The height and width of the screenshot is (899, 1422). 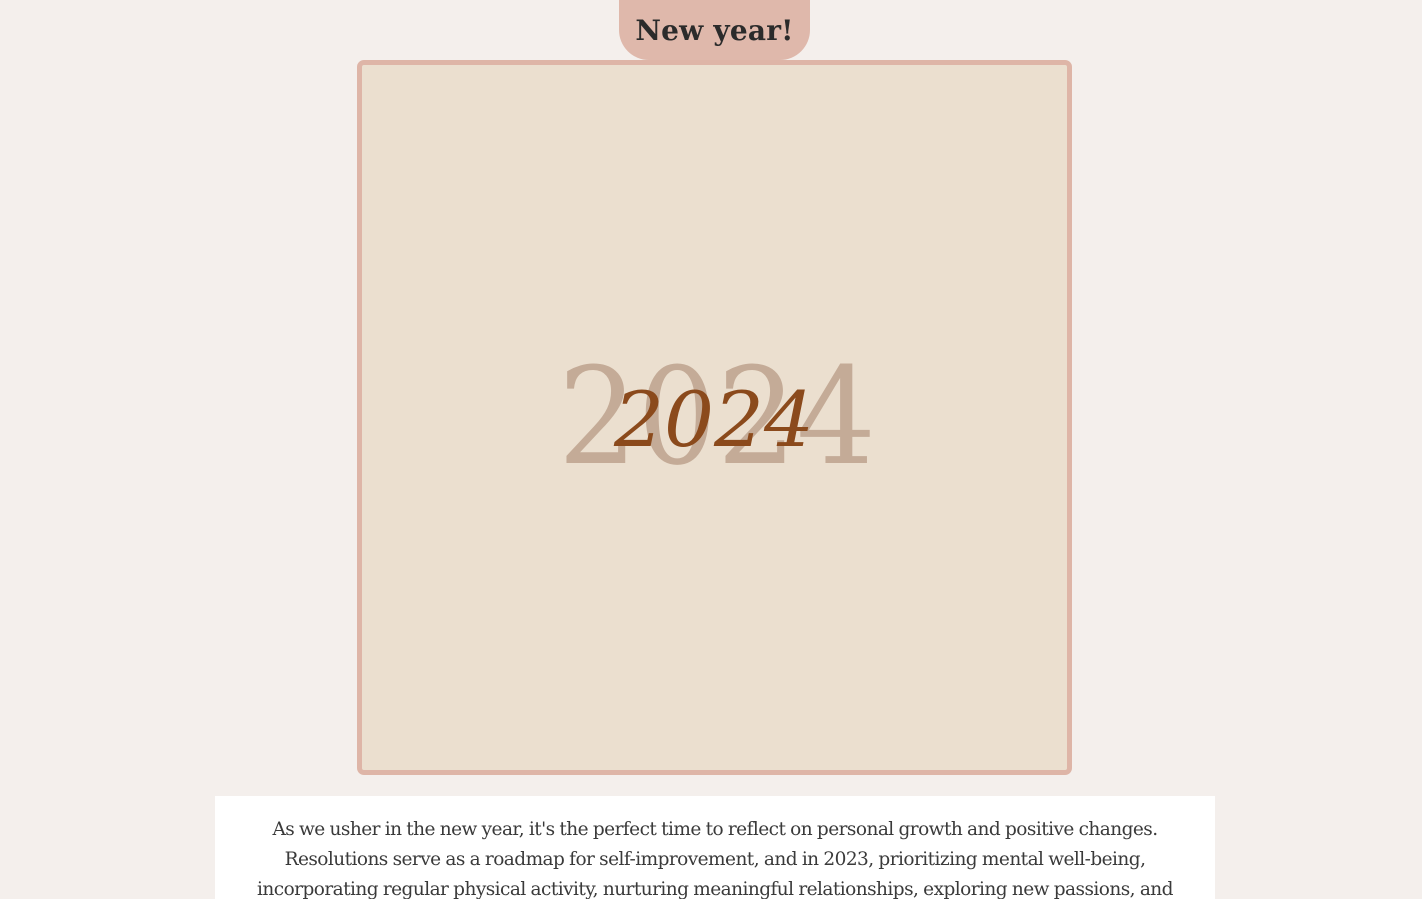 I want to click on script-year-numerals: 2024, so click(x=713, y=419).